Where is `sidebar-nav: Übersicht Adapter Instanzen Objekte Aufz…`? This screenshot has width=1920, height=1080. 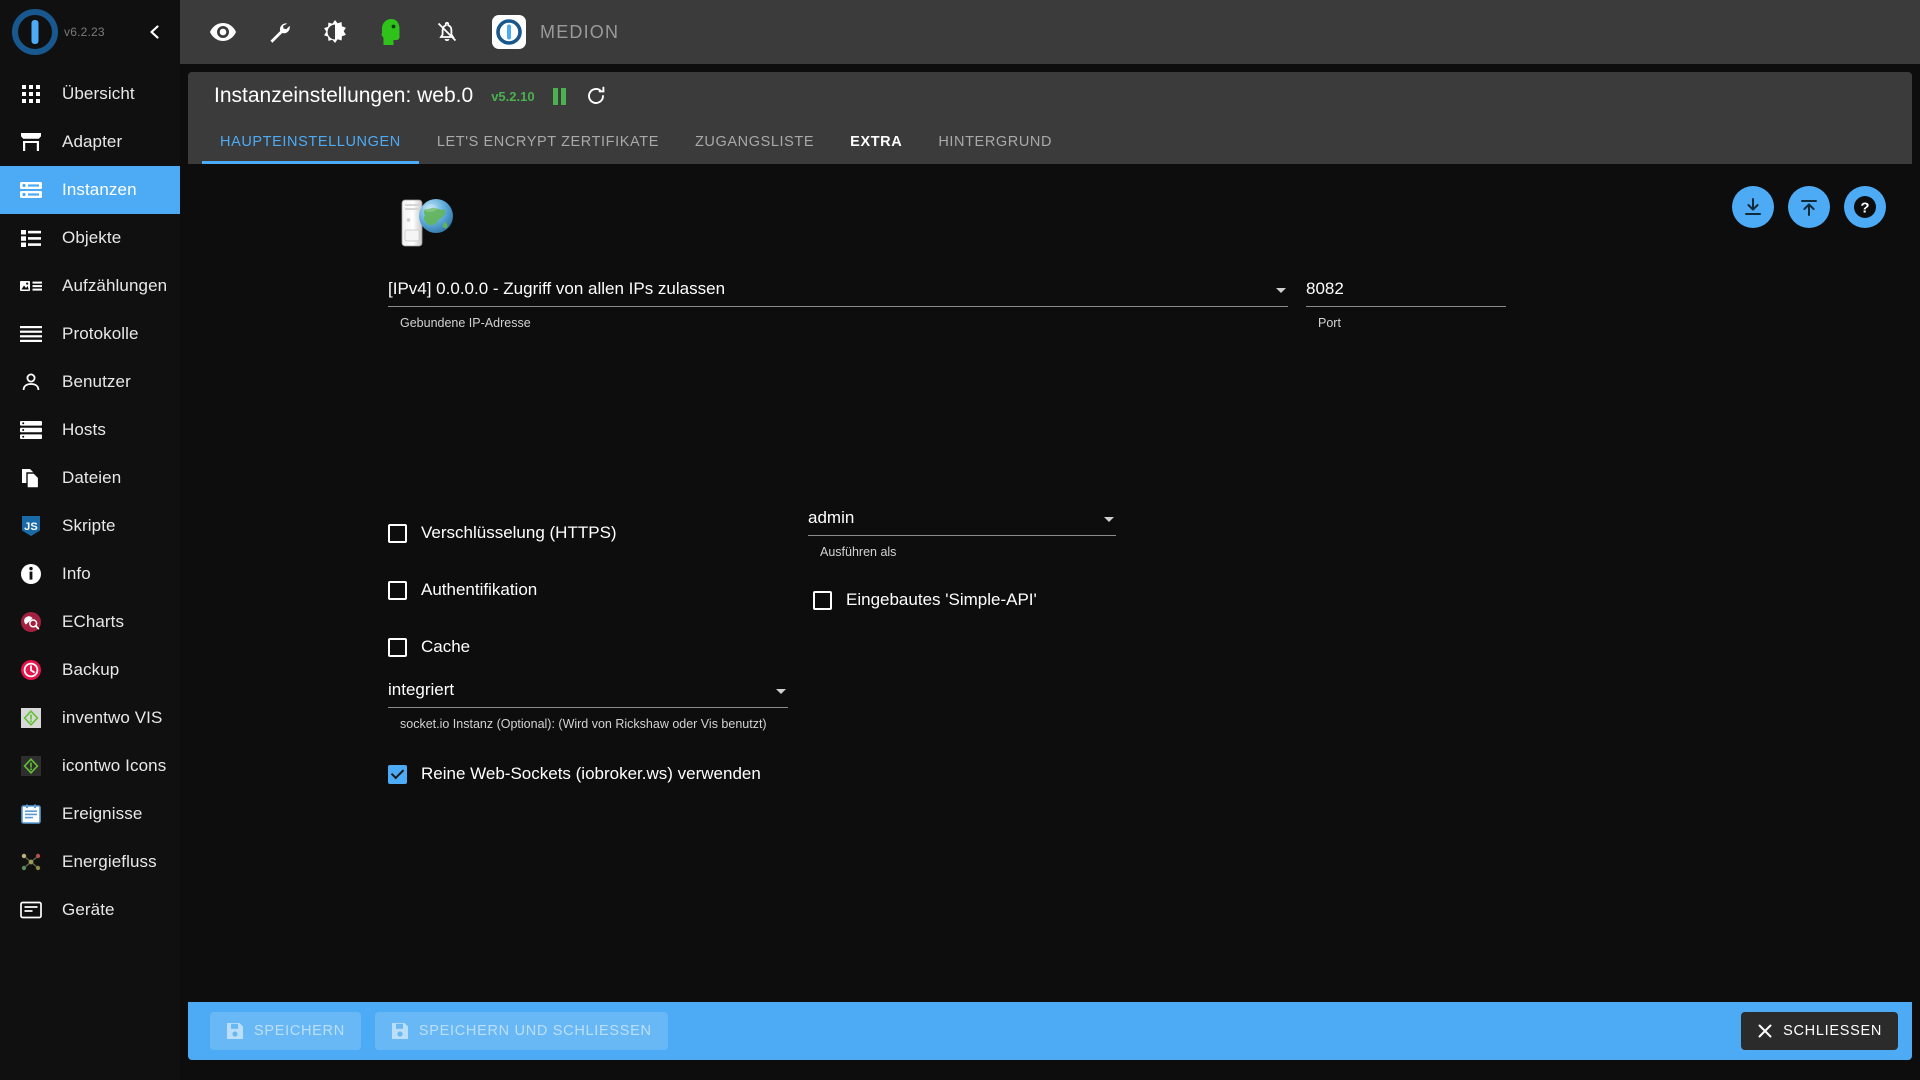
sidebar-nav: Übersicht Adapter Instanzen Objekte Aufz… is located at coordinates (90, 572).